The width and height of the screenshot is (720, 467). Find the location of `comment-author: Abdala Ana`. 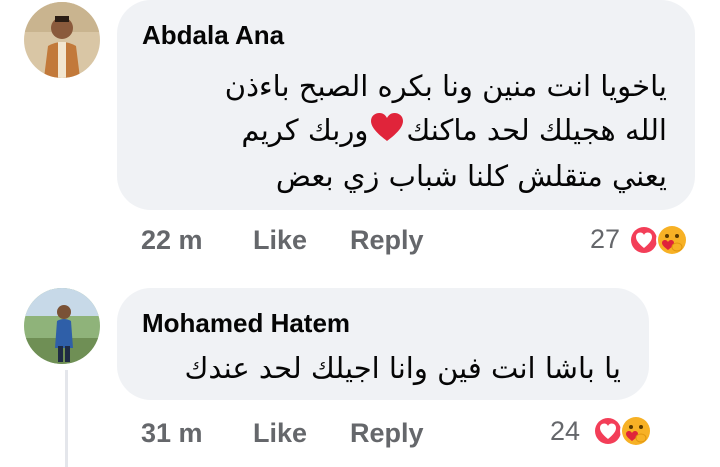

comment-author: Abdala Ana is located at coordinates (213, 35).